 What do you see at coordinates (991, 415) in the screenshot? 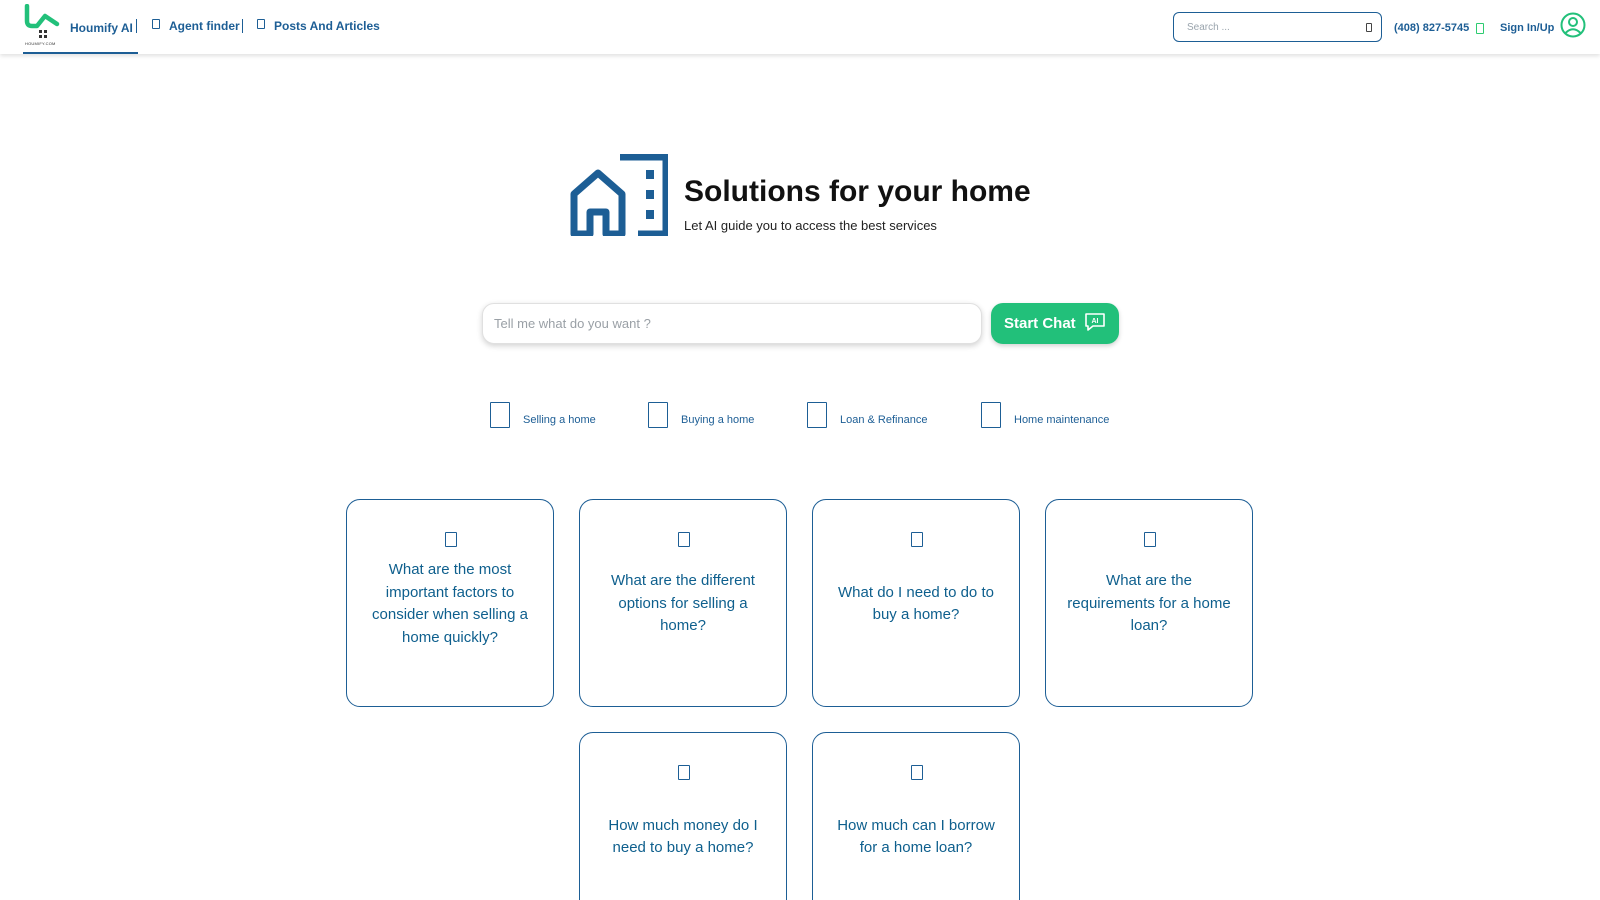
I see `maintenance-icon` at bounding box center [991, 415].